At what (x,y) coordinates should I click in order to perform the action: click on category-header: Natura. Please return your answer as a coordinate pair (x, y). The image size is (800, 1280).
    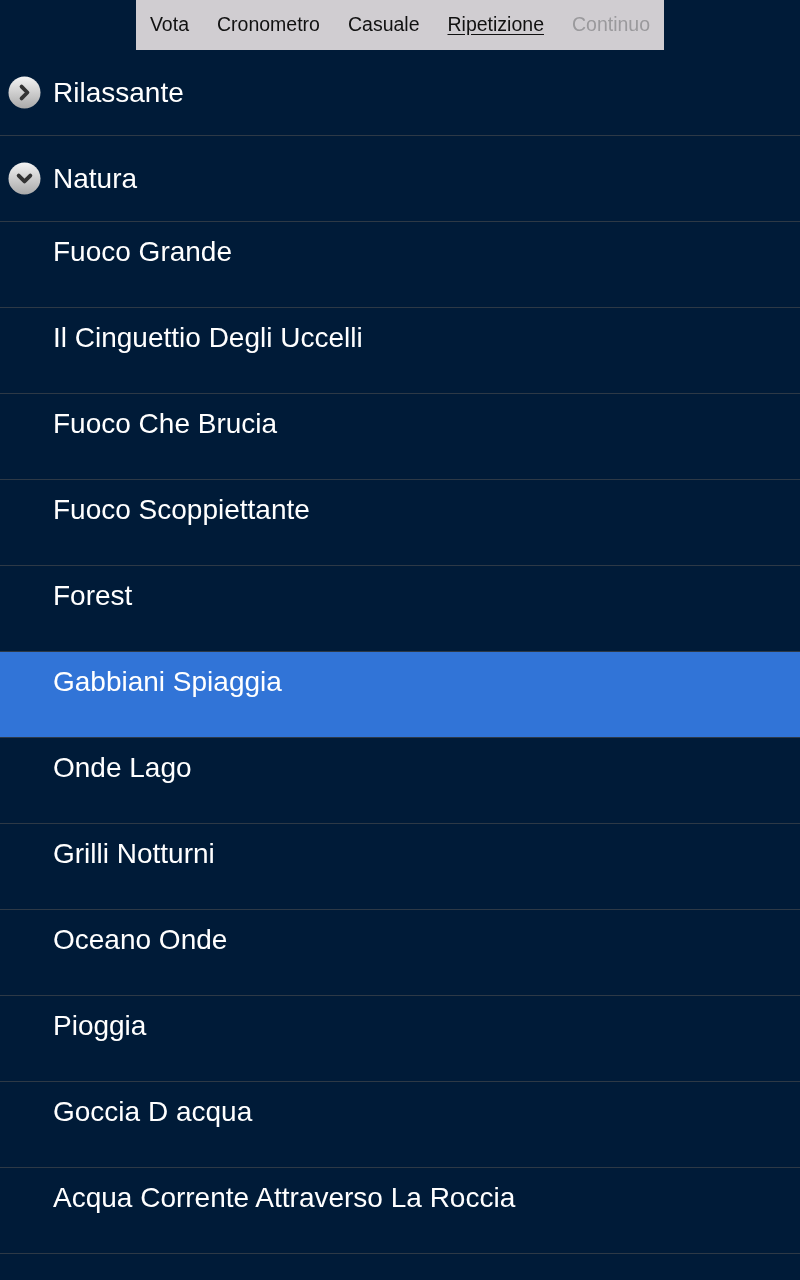
    Looking at the image, I should click on (400, 179).